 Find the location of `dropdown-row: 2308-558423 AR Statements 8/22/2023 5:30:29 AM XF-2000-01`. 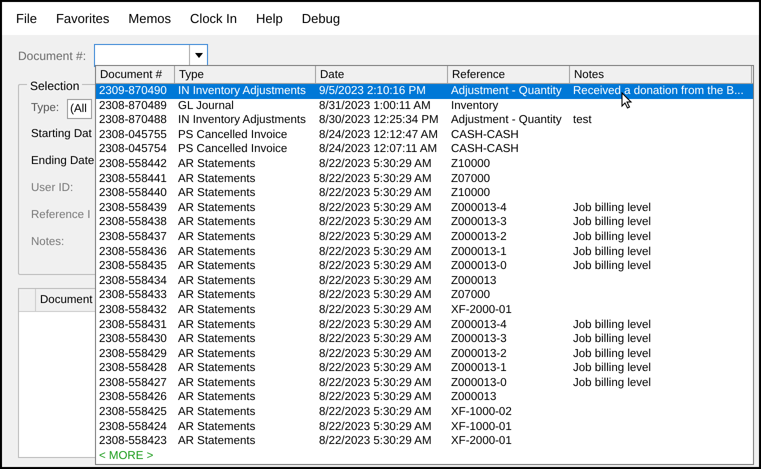

dropdown-row: 2308-558423 AR Statements 8/22/2023 5:30:29 AM XF-2000-01 is located at coordinates (424, 441).